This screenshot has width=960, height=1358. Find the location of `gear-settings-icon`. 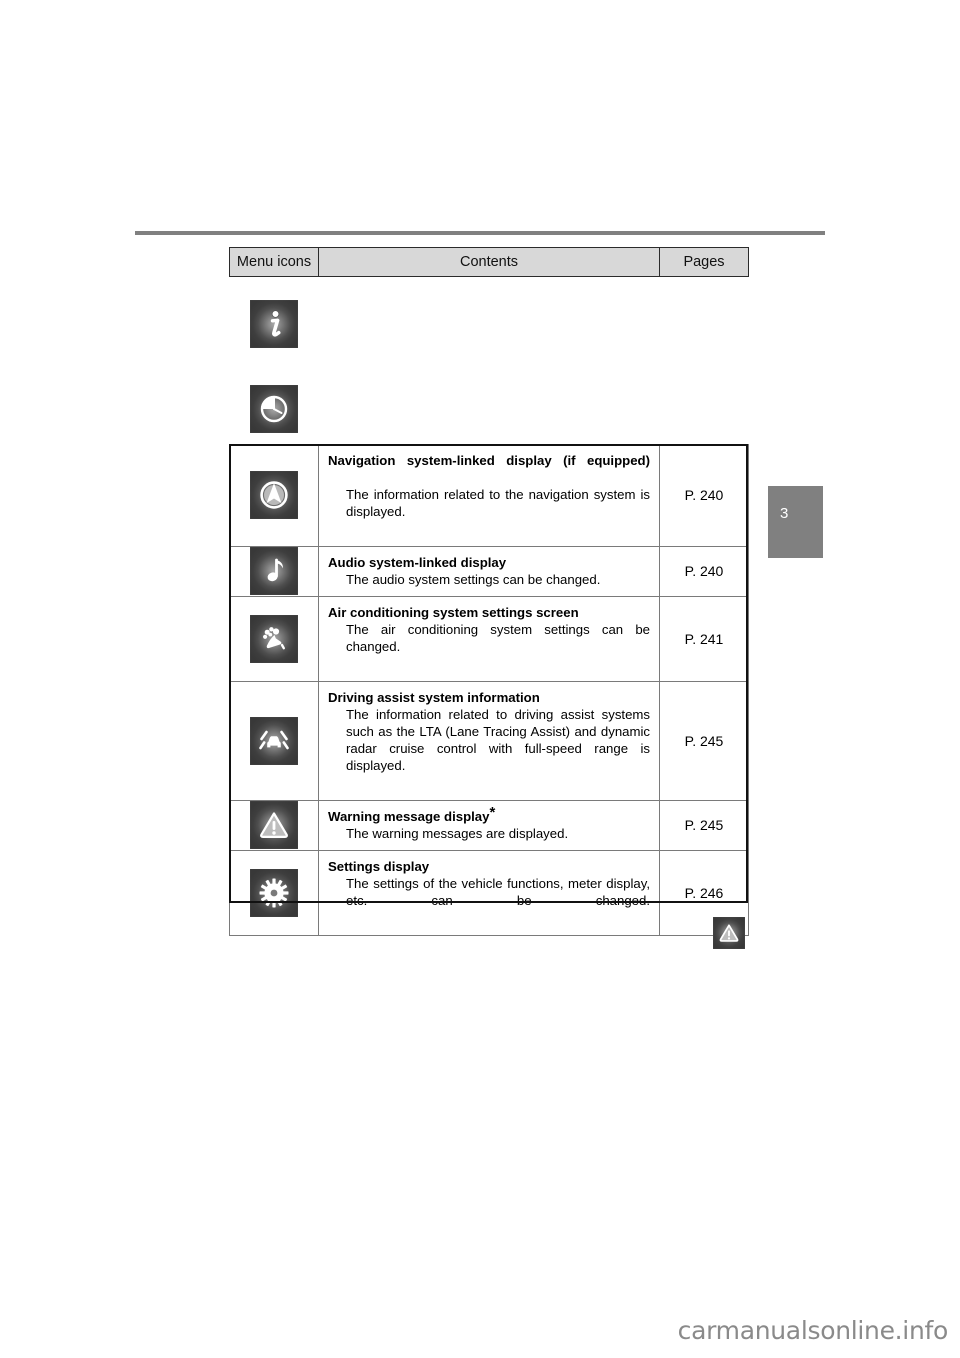

gear-settings-icon is located at coordinates (274, 892).